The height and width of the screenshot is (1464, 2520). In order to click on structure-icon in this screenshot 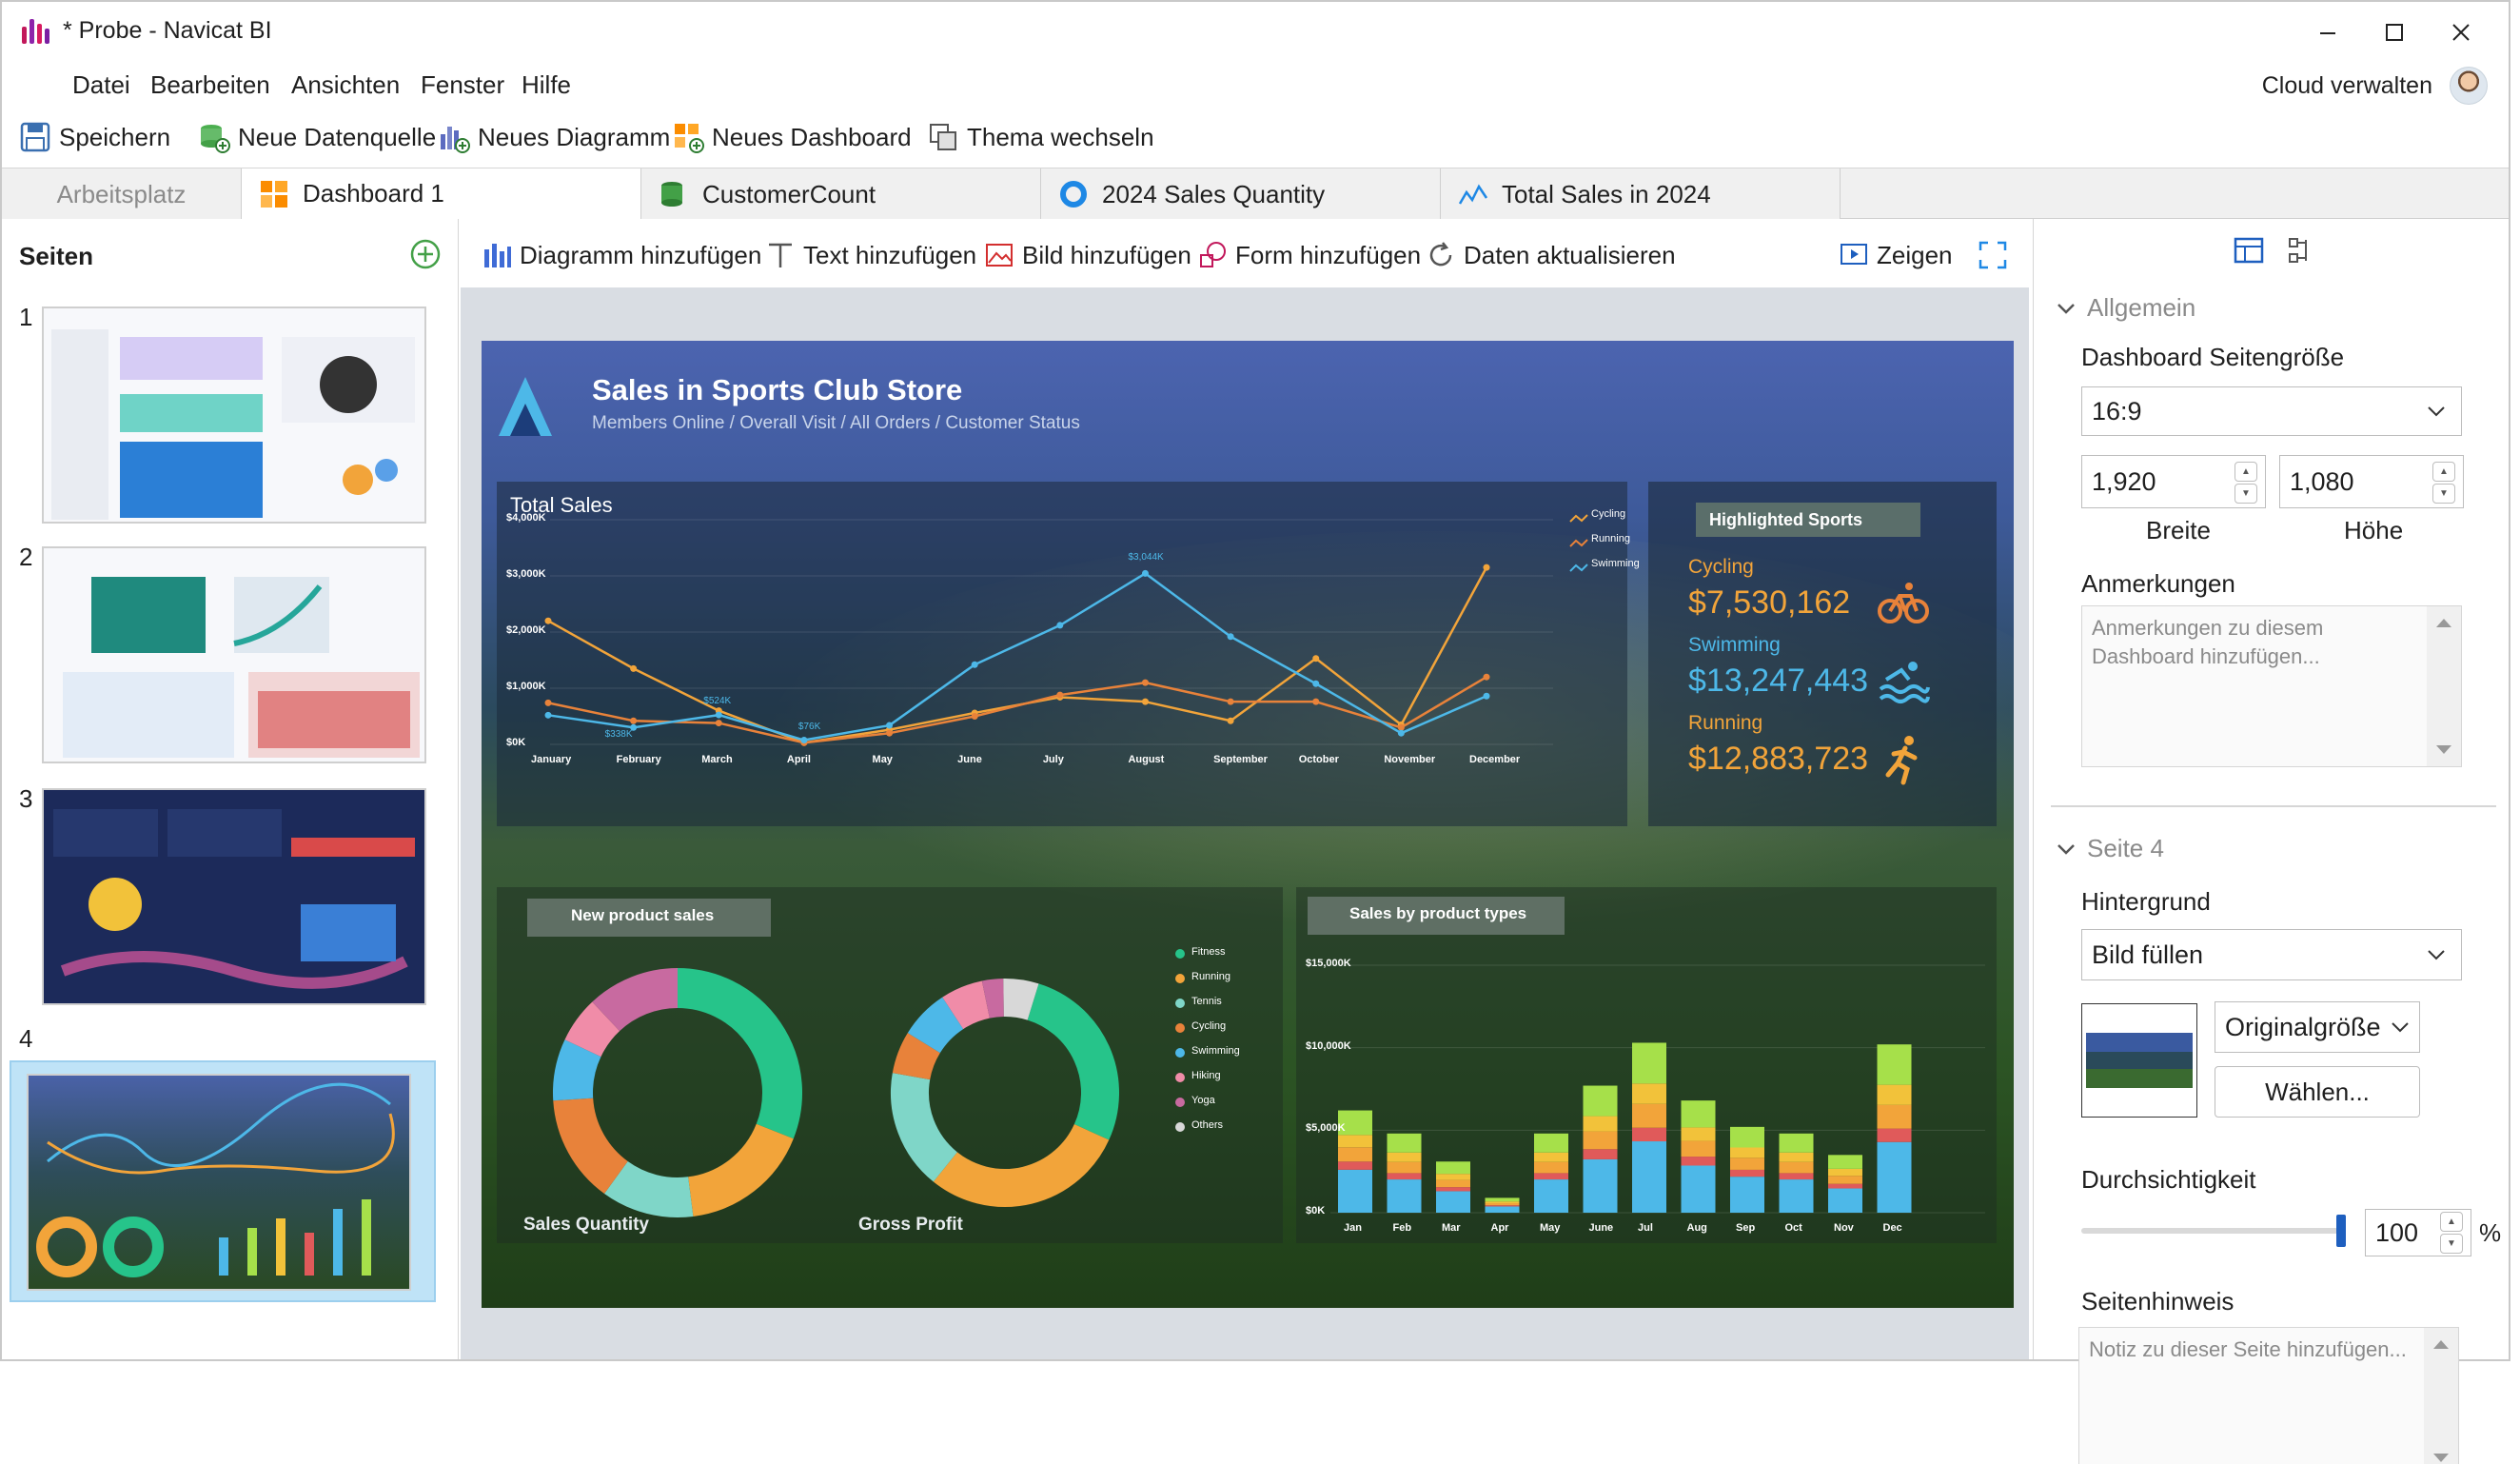, I will do `click(2301, 250)`.